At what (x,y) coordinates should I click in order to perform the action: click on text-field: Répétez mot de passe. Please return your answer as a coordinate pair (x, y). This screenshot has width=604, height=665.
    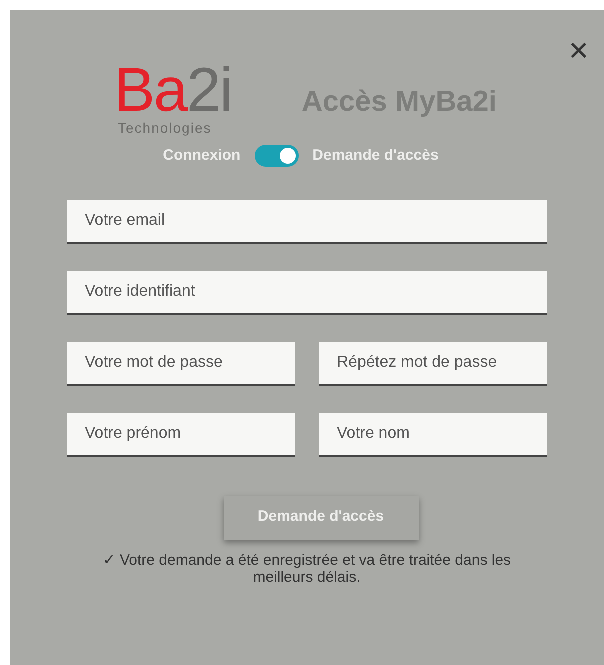
    Looking at the image, I should click on (433, 364).